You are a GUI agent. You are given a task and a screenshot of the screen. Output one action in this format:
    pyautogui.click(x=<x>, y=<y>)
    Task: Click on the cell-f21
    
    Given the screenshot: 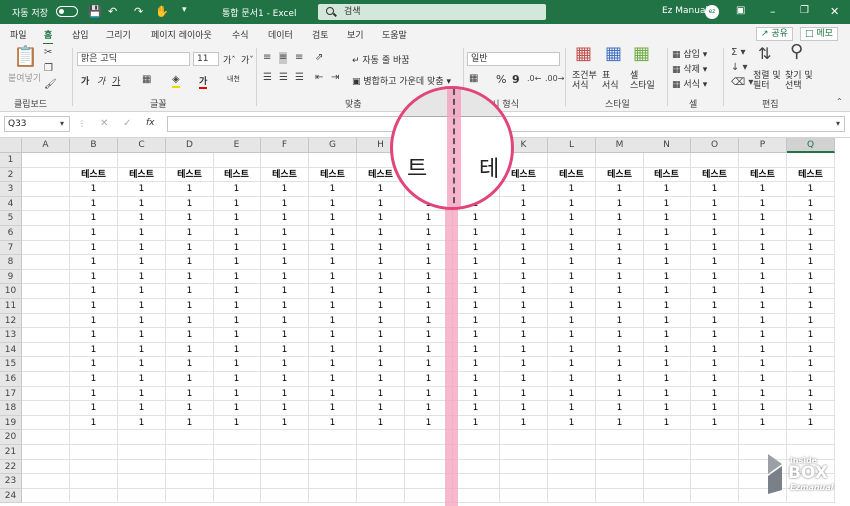 What is the action you would take?
    pyautogui.click(x=285, y=452)
    